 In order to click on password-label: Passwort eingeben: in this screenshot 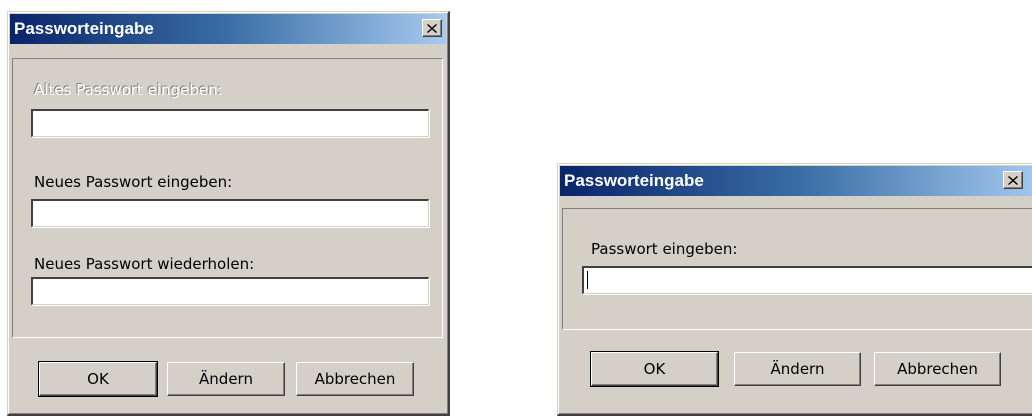, I will do `click(664, 249)`.